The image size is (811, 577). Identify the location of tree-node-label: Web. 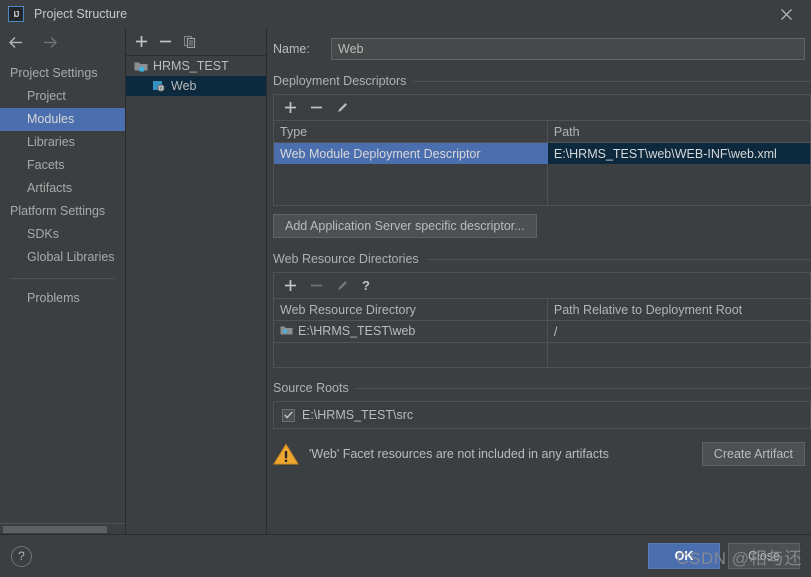
(184, 86).